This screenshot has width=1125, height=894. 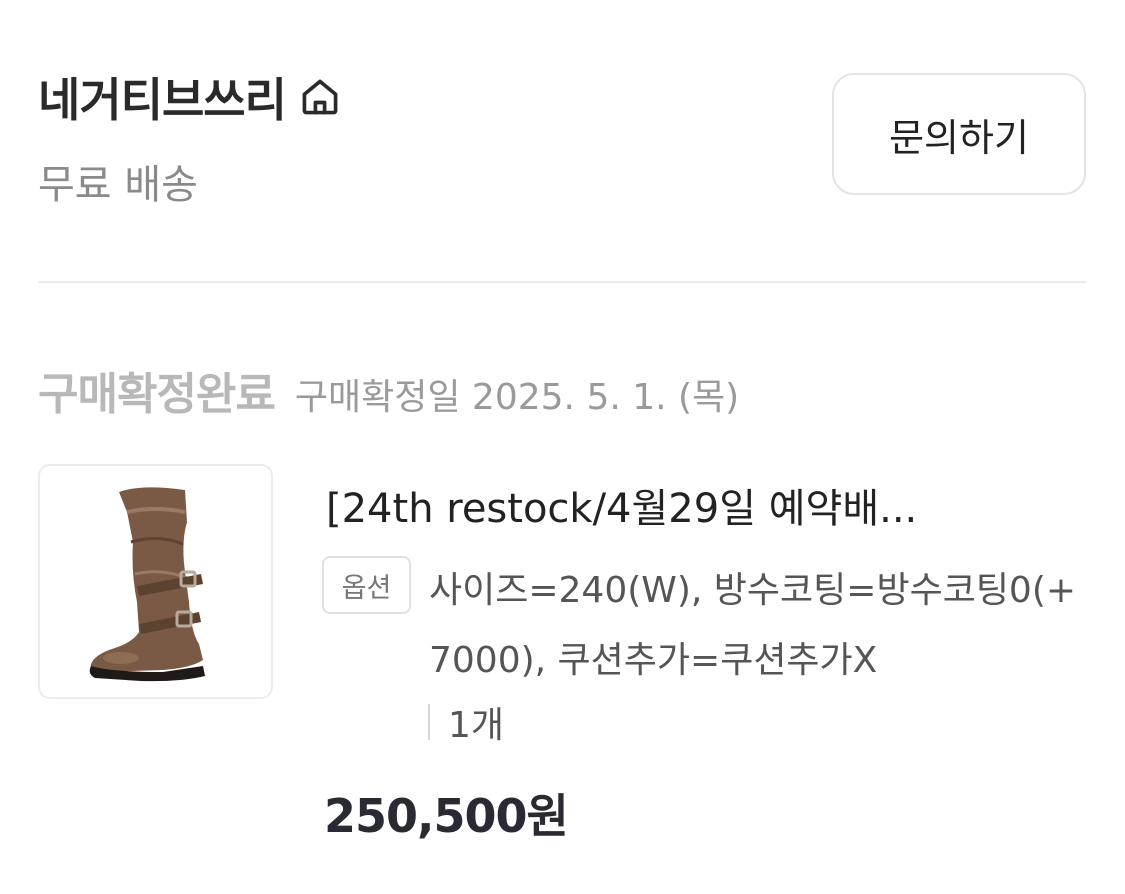 What do you see at coordinates (476, 725) in the screenshot?
I see `quantity: 1개` at bounding box center [476, 725].